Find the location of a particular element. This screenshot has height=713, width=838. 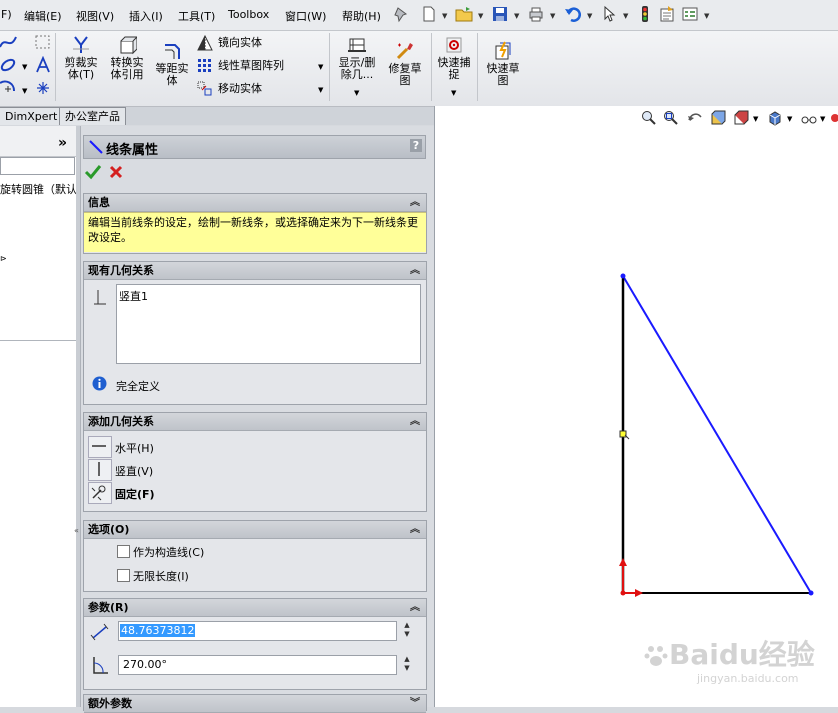

vertical-icon is located at coordinates (99, 469).